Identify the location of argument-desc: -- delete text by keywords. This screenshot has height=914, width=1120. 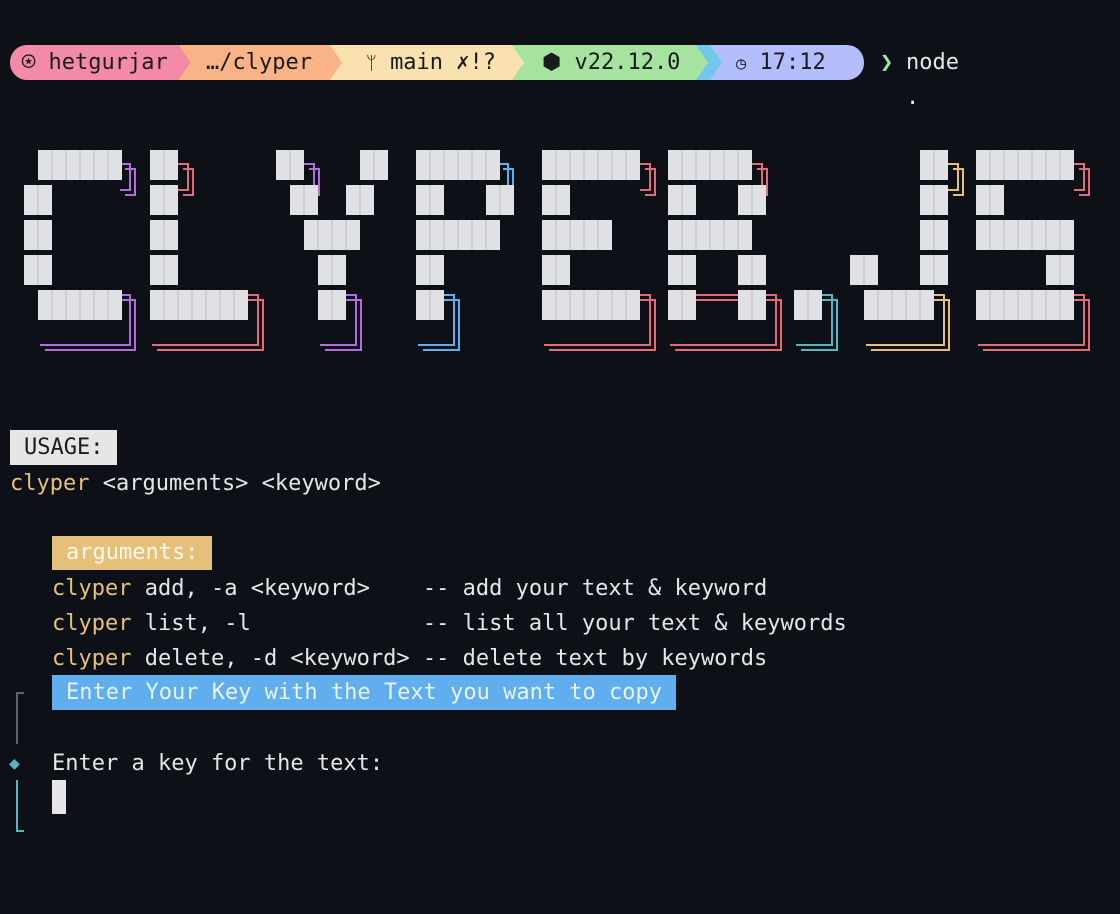
(595, 658).